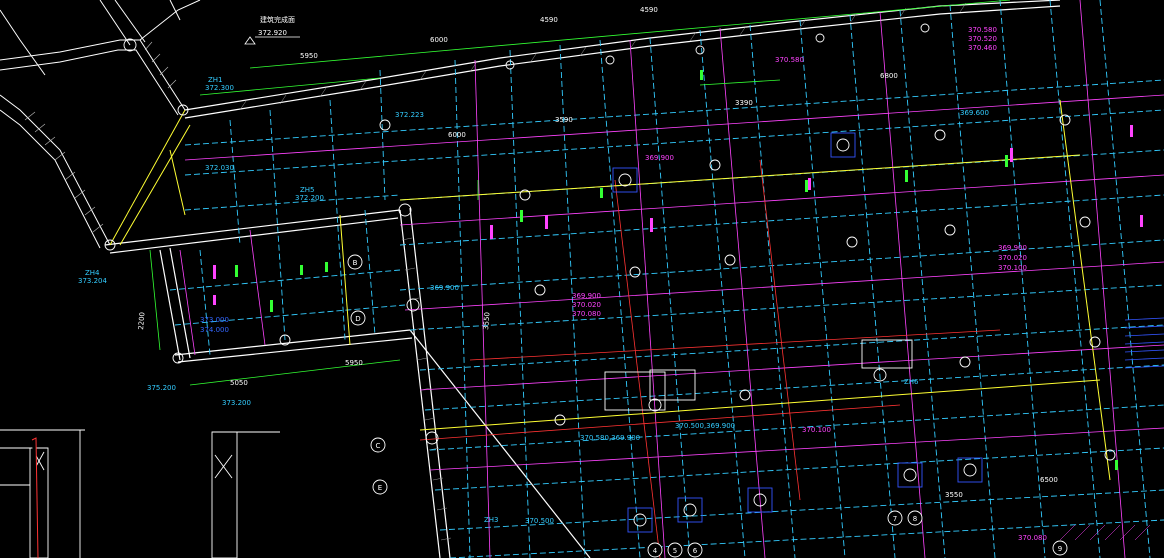 This screenshot has width=1164, height=558. Describe the element at coordinates (1012, 248) in the screenshot. I see `elev-m-3: 369.900` at that location.